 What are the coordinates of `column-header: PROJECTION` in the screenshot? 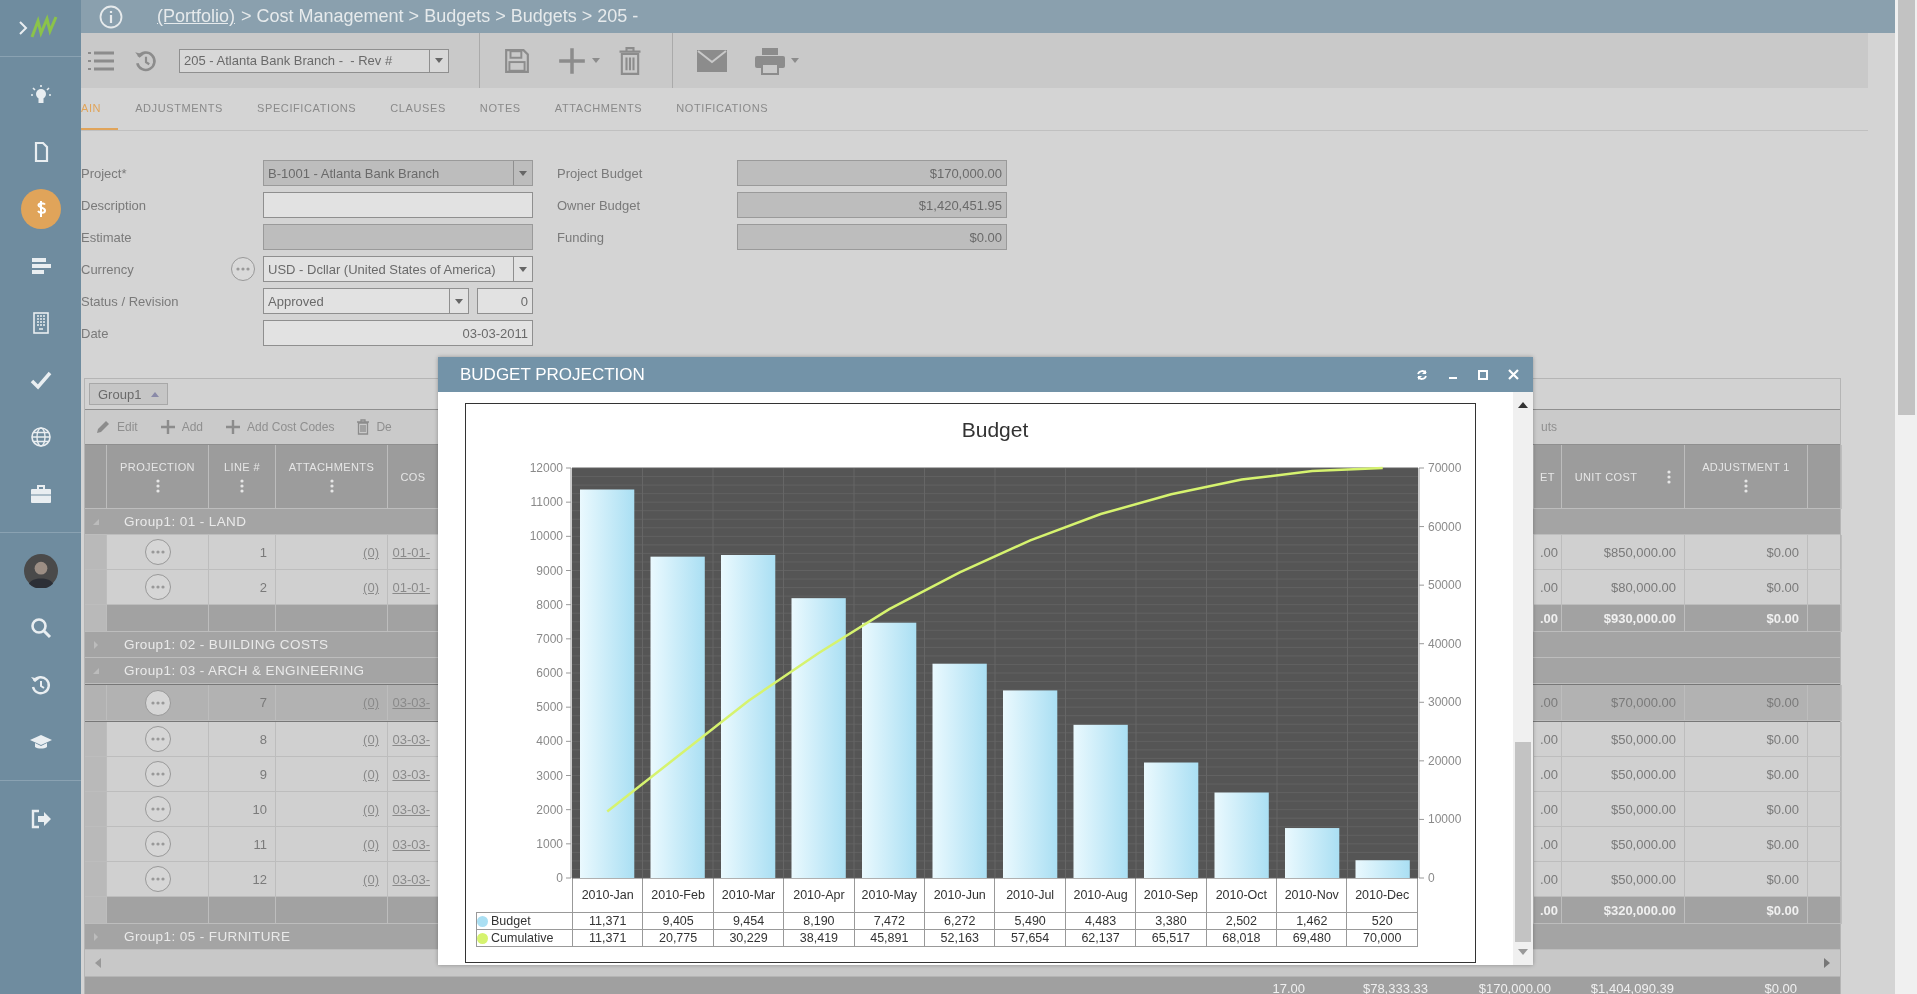 It's located at (157, 466).